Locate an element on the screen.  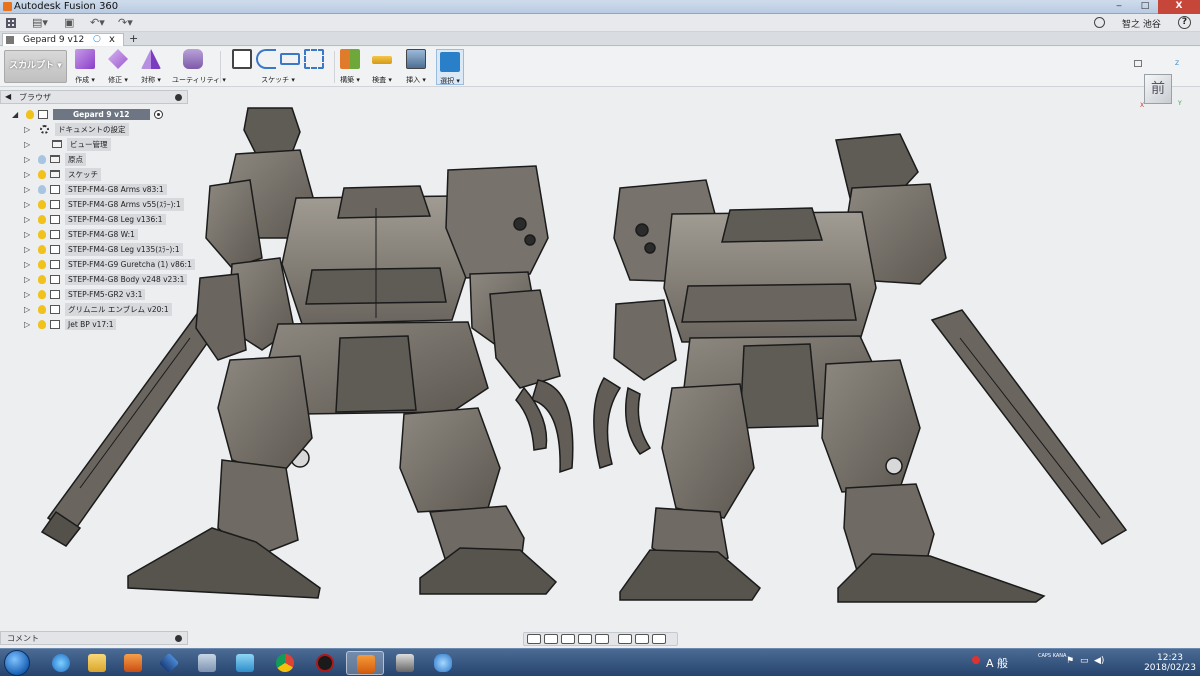
taskbar-clock: 12:23 2018/02/23 is located at coordinates (1170, 663).